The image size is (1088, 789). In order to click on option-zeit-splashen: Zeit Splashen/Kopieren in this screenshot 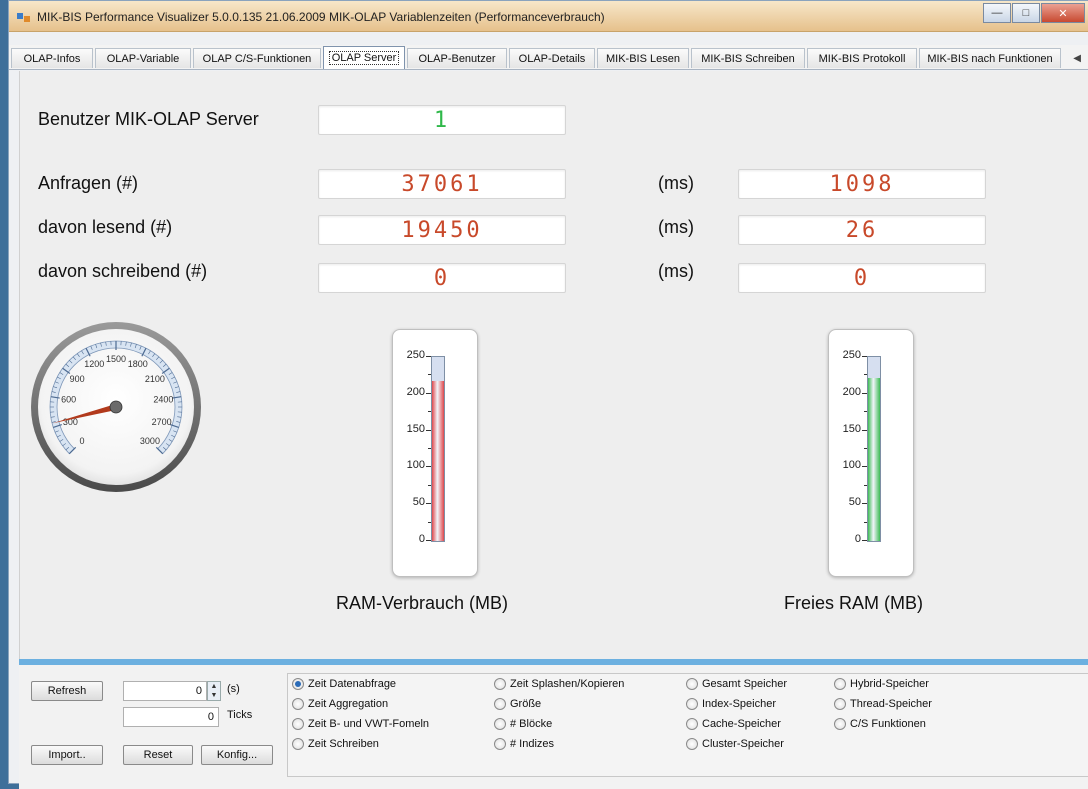, I will do `click(559, 684)`.